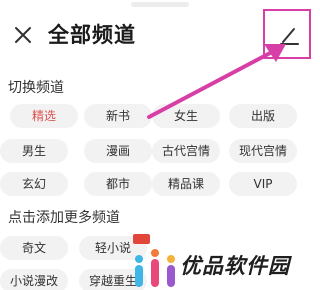  Describe the element at coordinates (186, 151) in the screenshot. I see `channel-chip-ancient-romance: 古代宫情` at that location.